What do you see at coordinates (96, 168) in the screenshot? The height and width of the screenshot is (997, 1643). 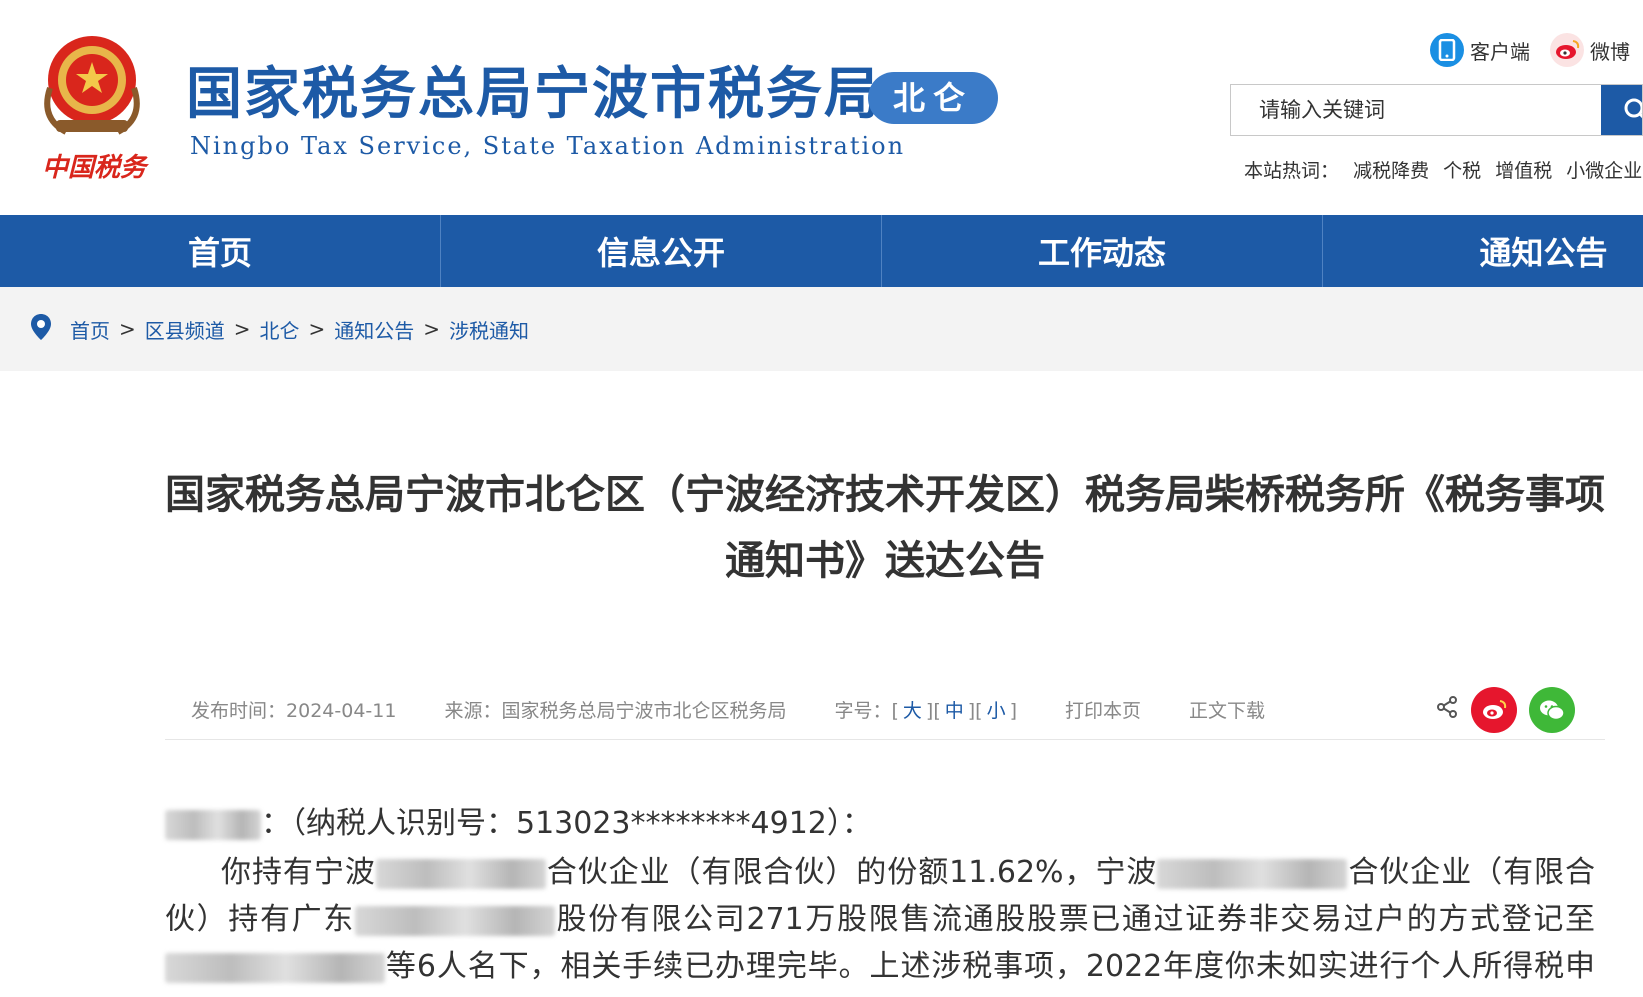 I see `logo-text: 中国税务` at bounding box center [96, 168].